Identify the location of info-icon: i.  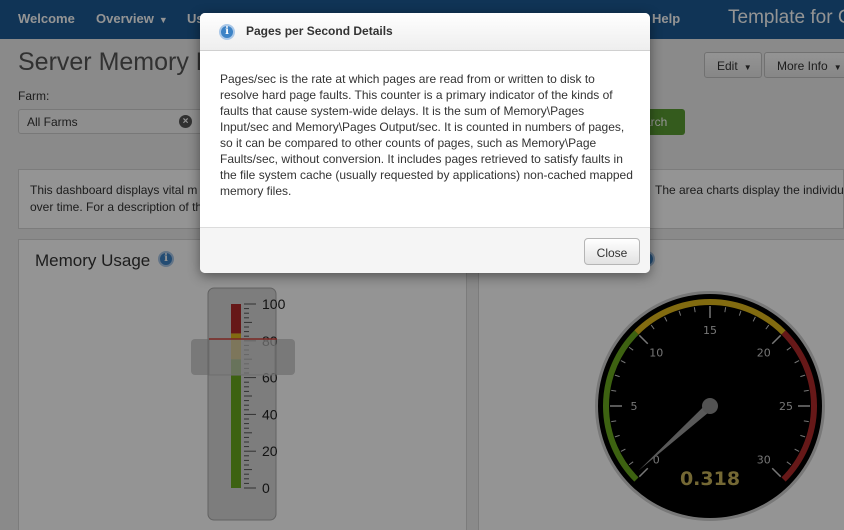
(227, 32).